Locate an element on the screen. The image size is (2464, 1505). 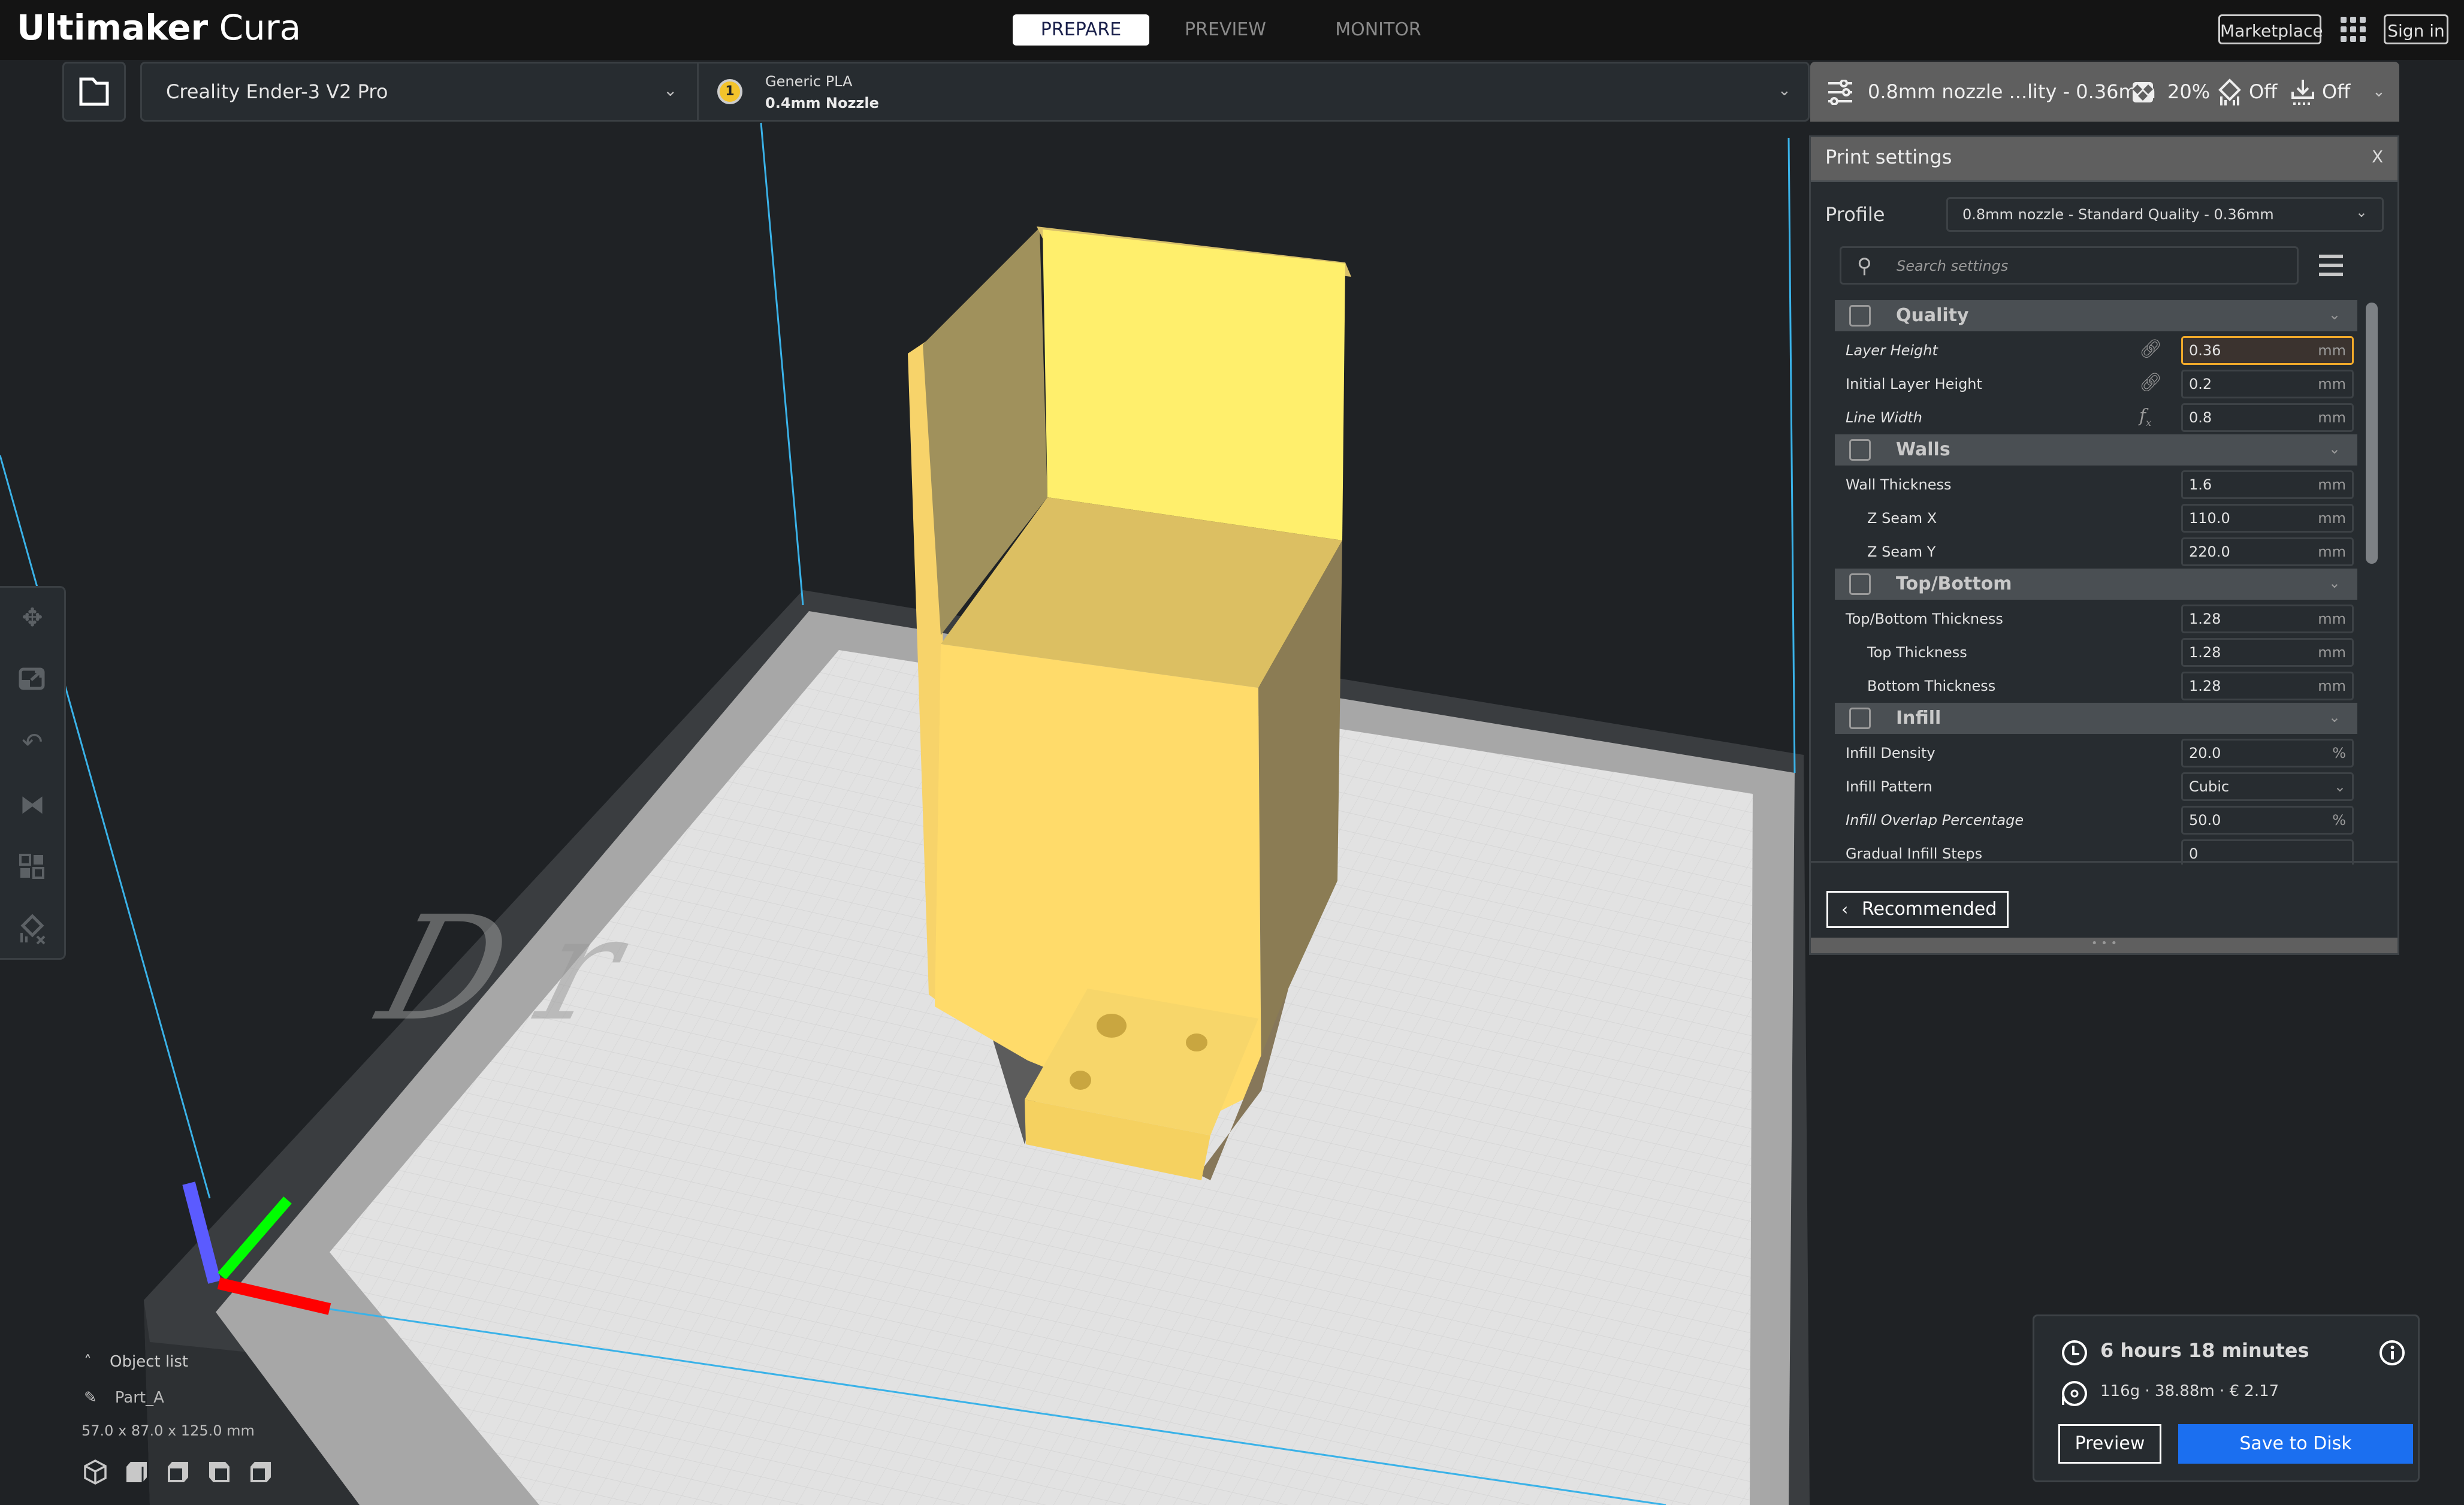
search-settings-input is located at coordinates (2088, 266).